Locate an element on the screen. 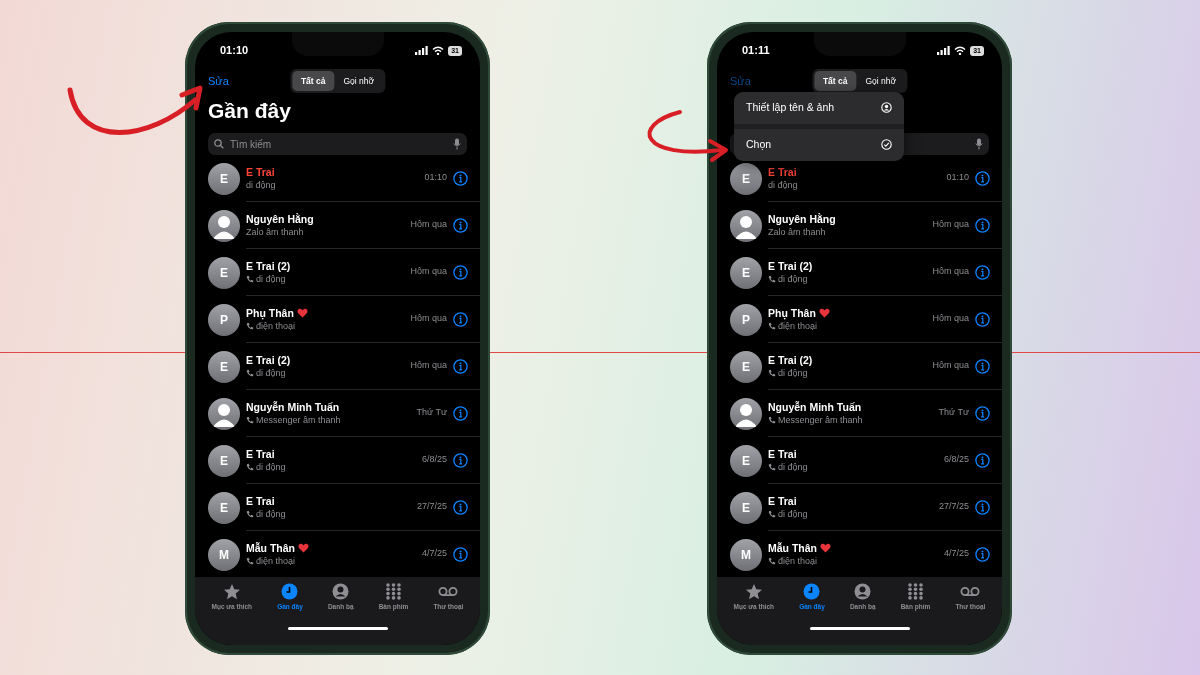 This screenshot has height=675, width=1200. status-time: 01:10 is located at coordinates (234, 51).